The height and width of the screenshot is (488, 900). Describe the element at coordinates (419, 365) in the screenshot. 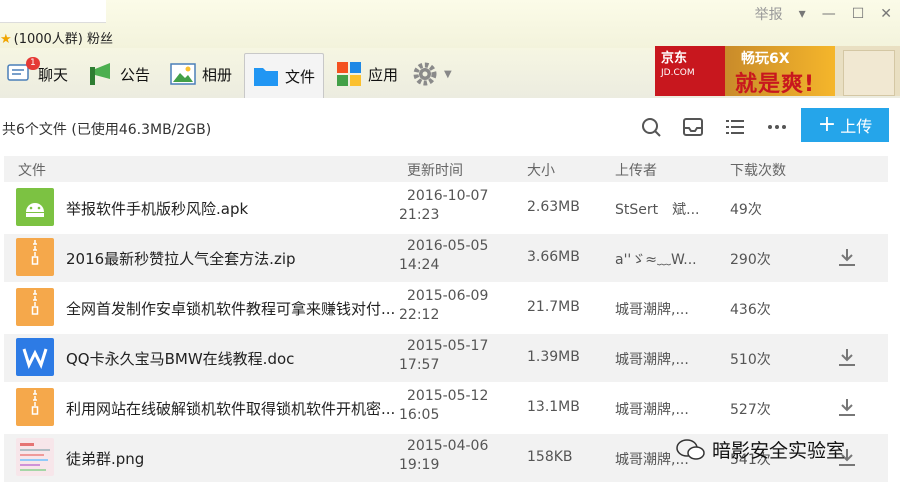

I see `file-time: 17:57` at that location.